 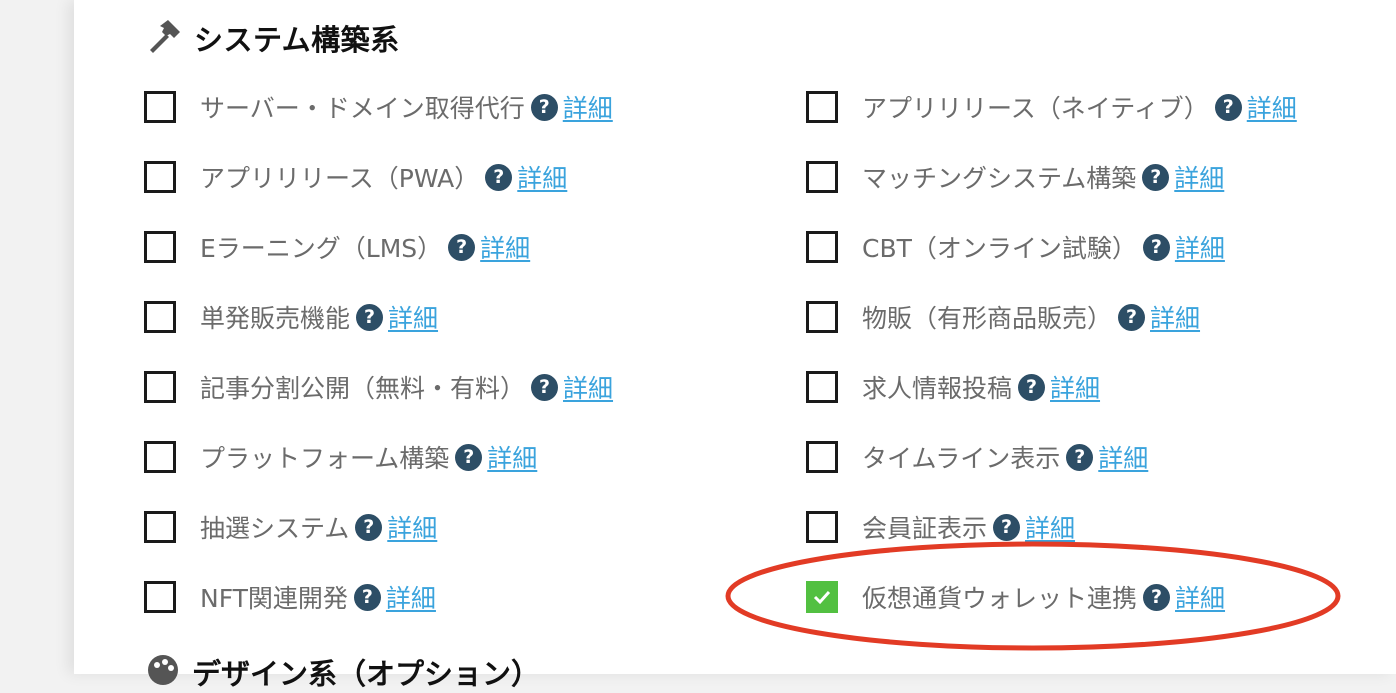 I want to click on option-row: 会員証表示? 詳細, so click(x=1051, y=527).